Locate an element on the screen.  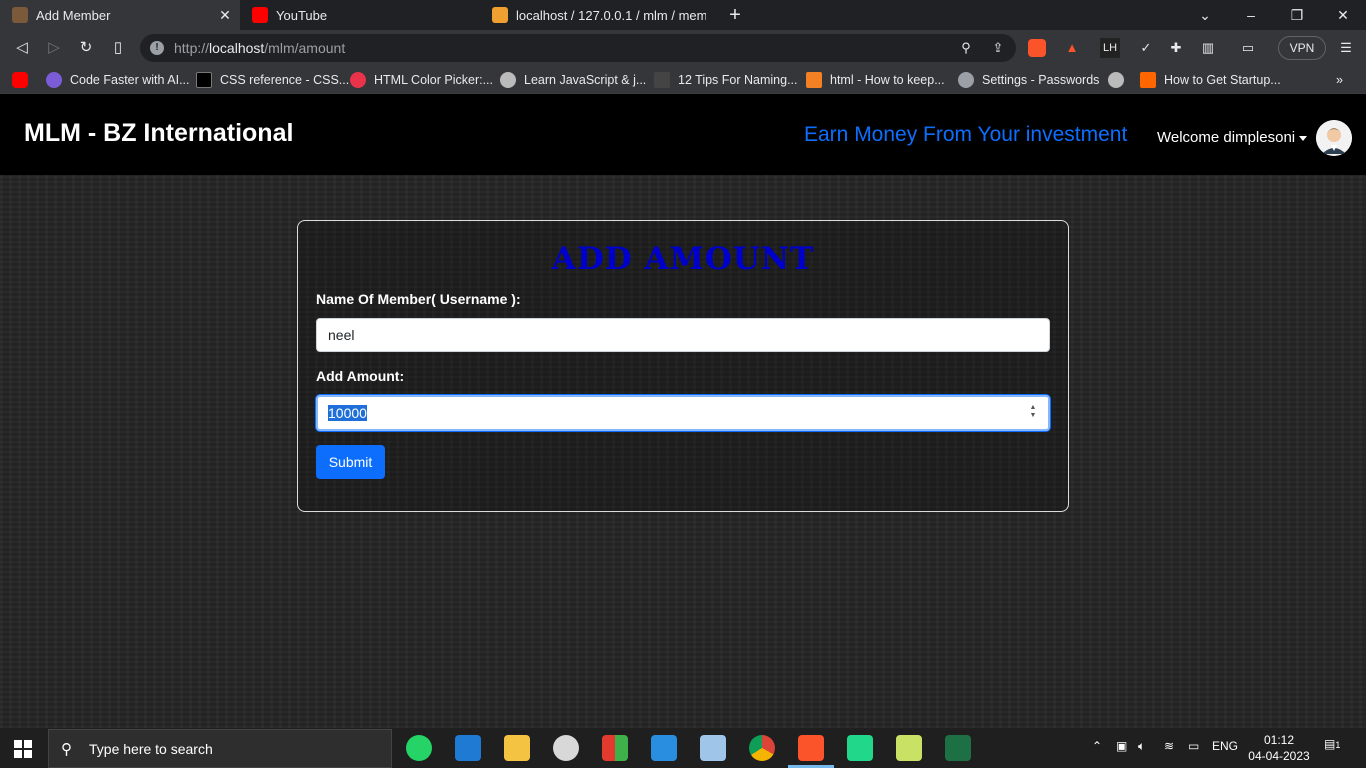
bookmark-icon: ▯ is located at coordinates (118, 48).